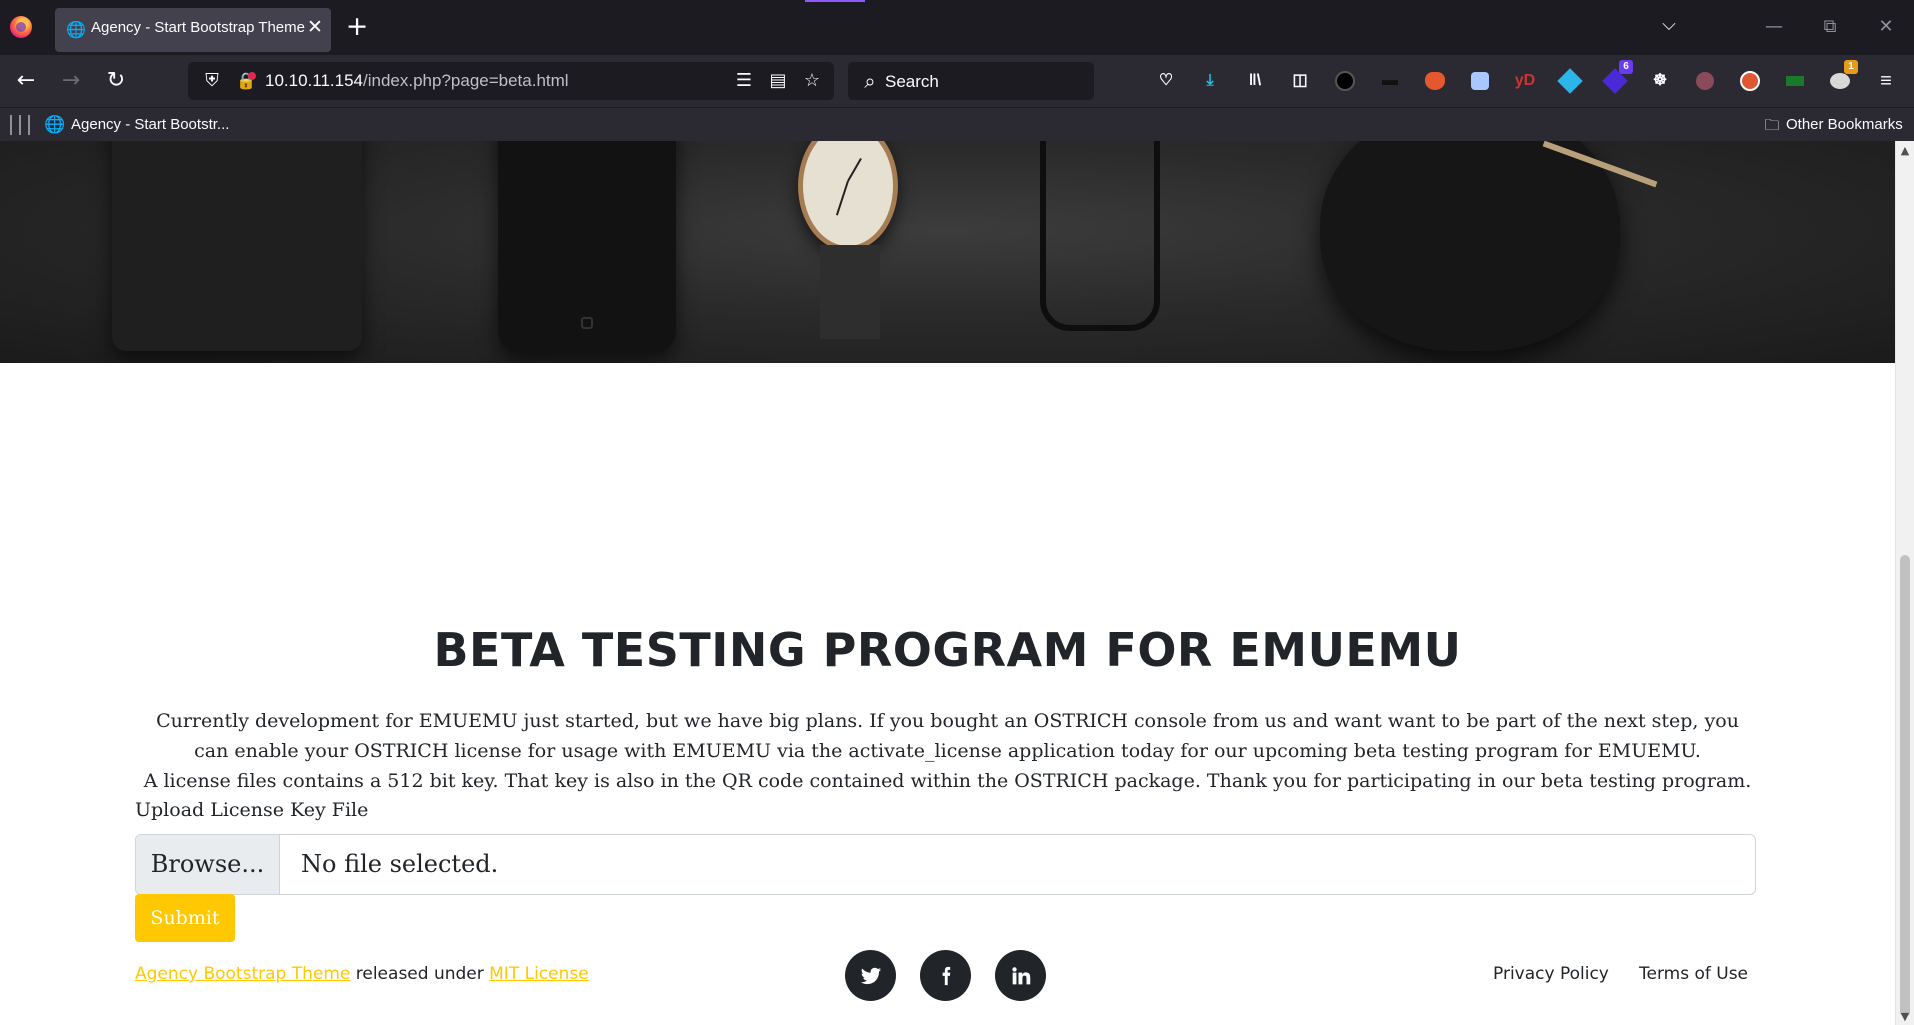  I want to click on url-text: 10.10.11.154/index.php?page=beta.html, so click(417, 81).